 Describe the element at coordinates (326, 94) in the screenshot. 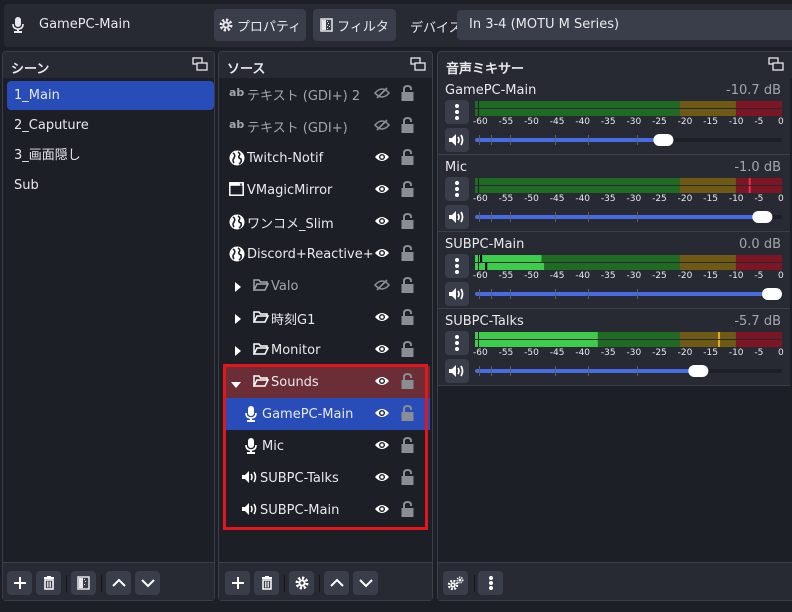

I see `source-row: ab テキスト (GDI+) 2` at that location.